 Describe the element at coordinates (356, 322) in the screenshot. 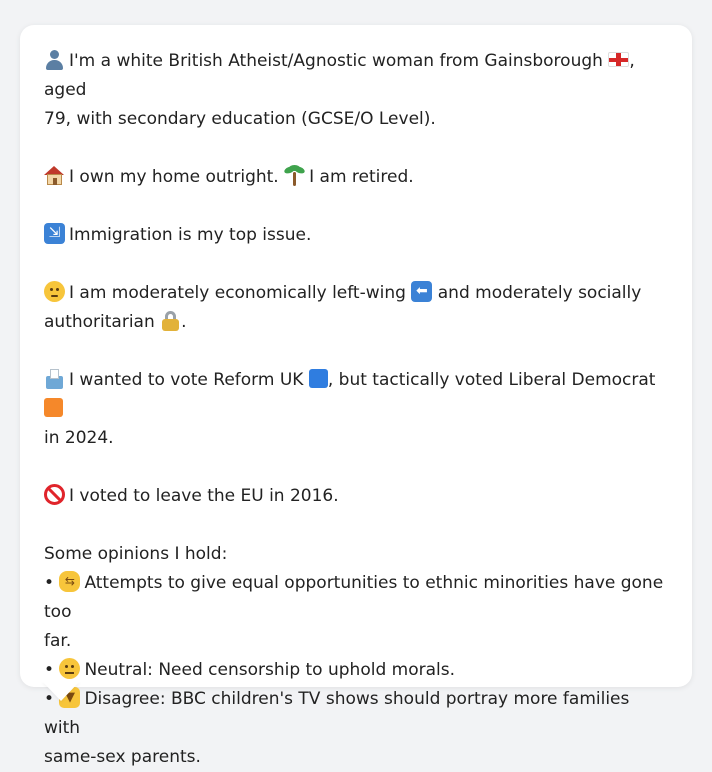

I see `ideology-line-2: authoritarian .` at that location.